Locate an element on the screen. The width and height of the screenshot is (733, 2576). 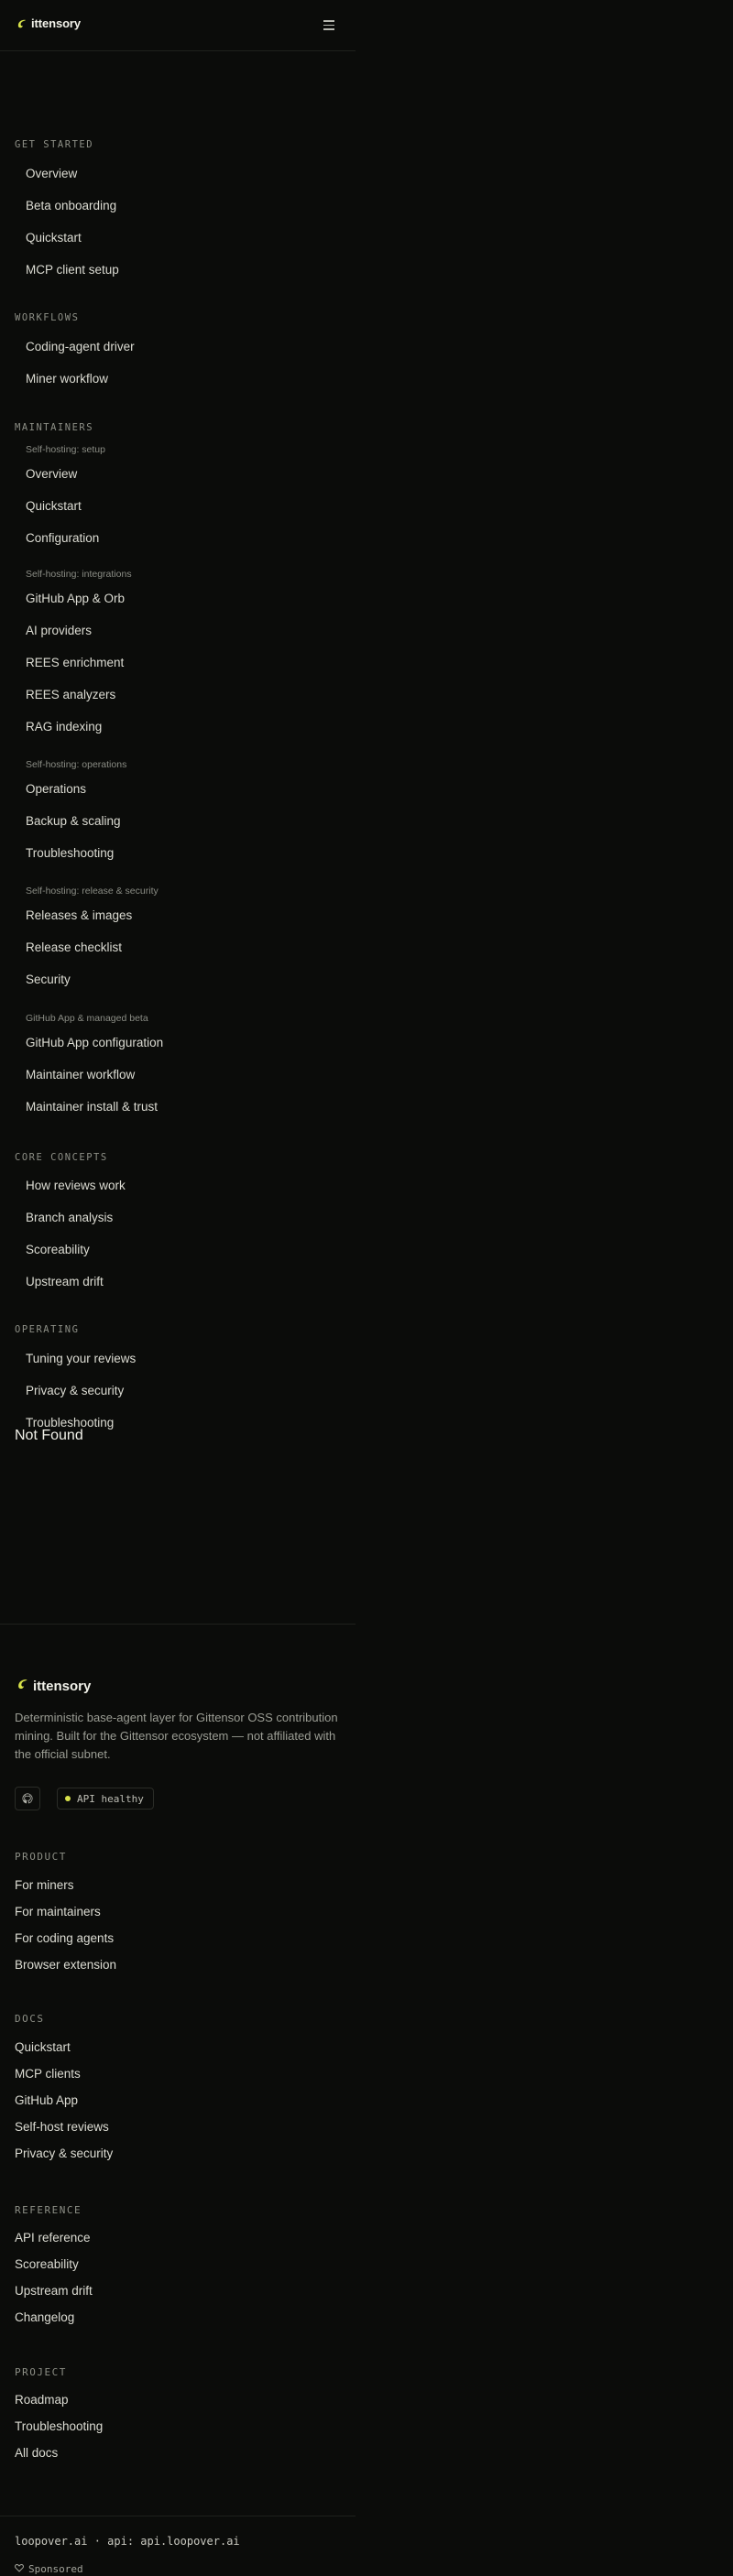
footer-sponsor: Sponsored is located at coordinates (49, 2569).